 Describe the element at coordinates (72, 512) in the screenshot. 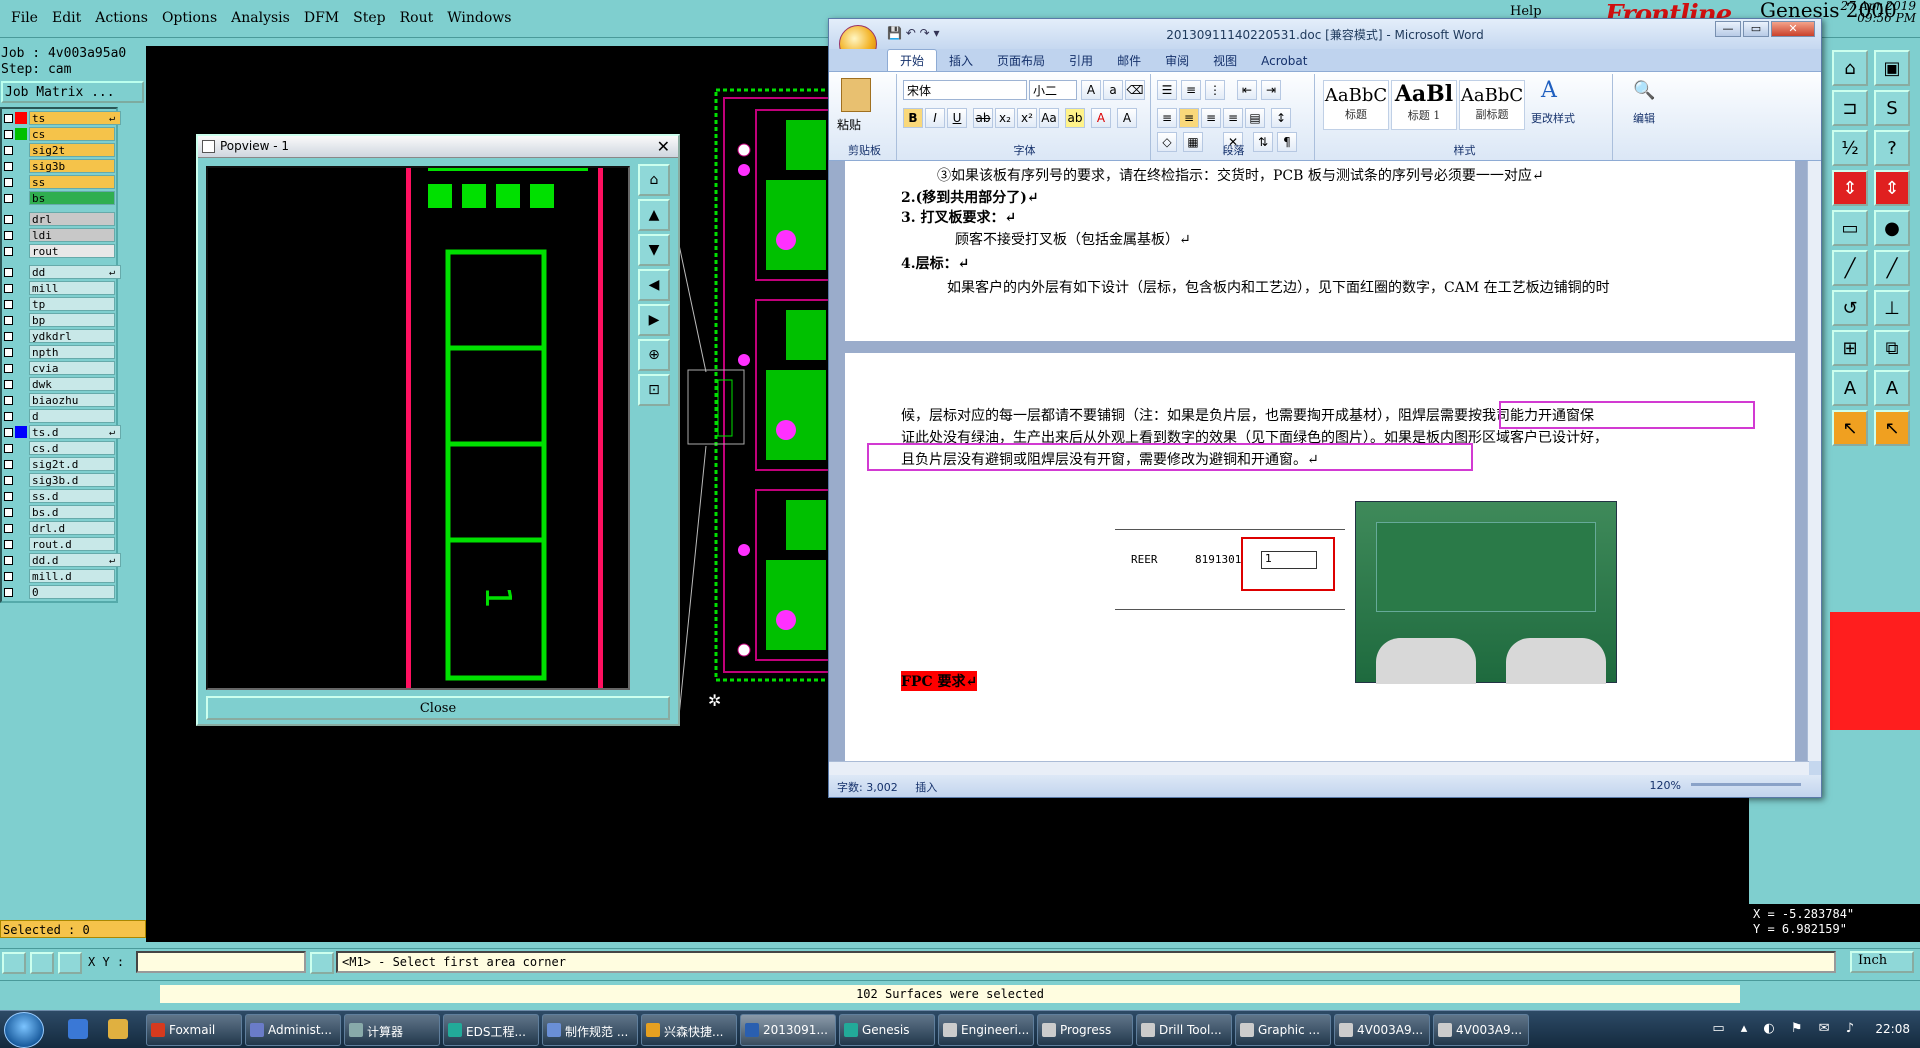

I see `layer-name: bs.d` at that location.